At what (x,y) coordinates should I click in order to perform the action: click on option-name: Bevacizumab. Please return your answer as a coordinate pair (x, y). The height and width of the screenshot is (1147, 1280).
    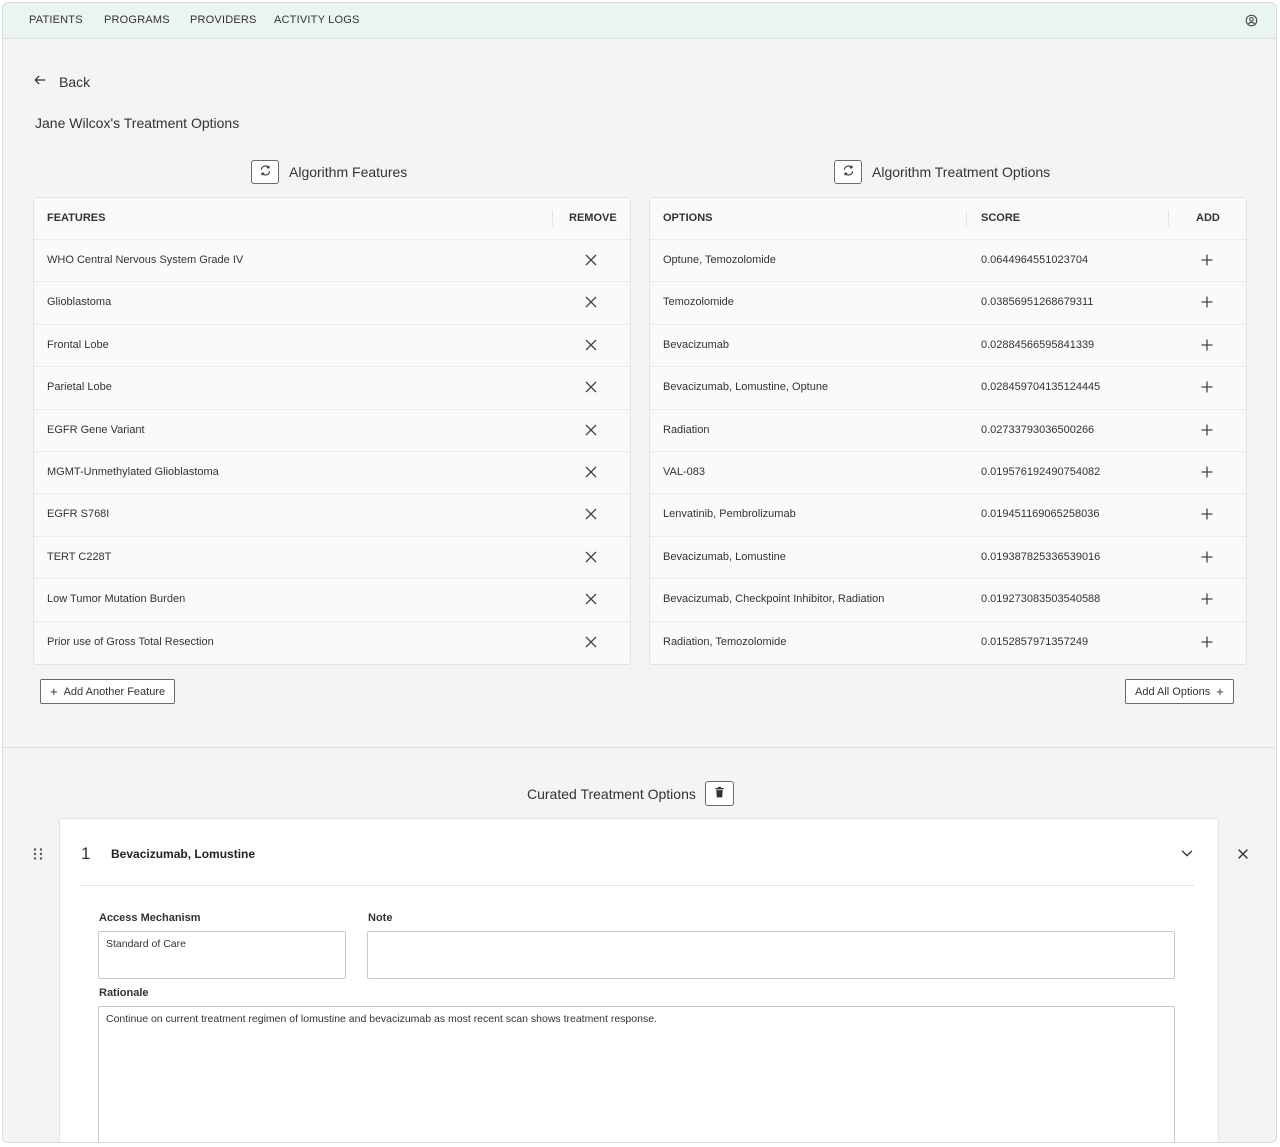
    Looking at the image, I should click on (696, 344).